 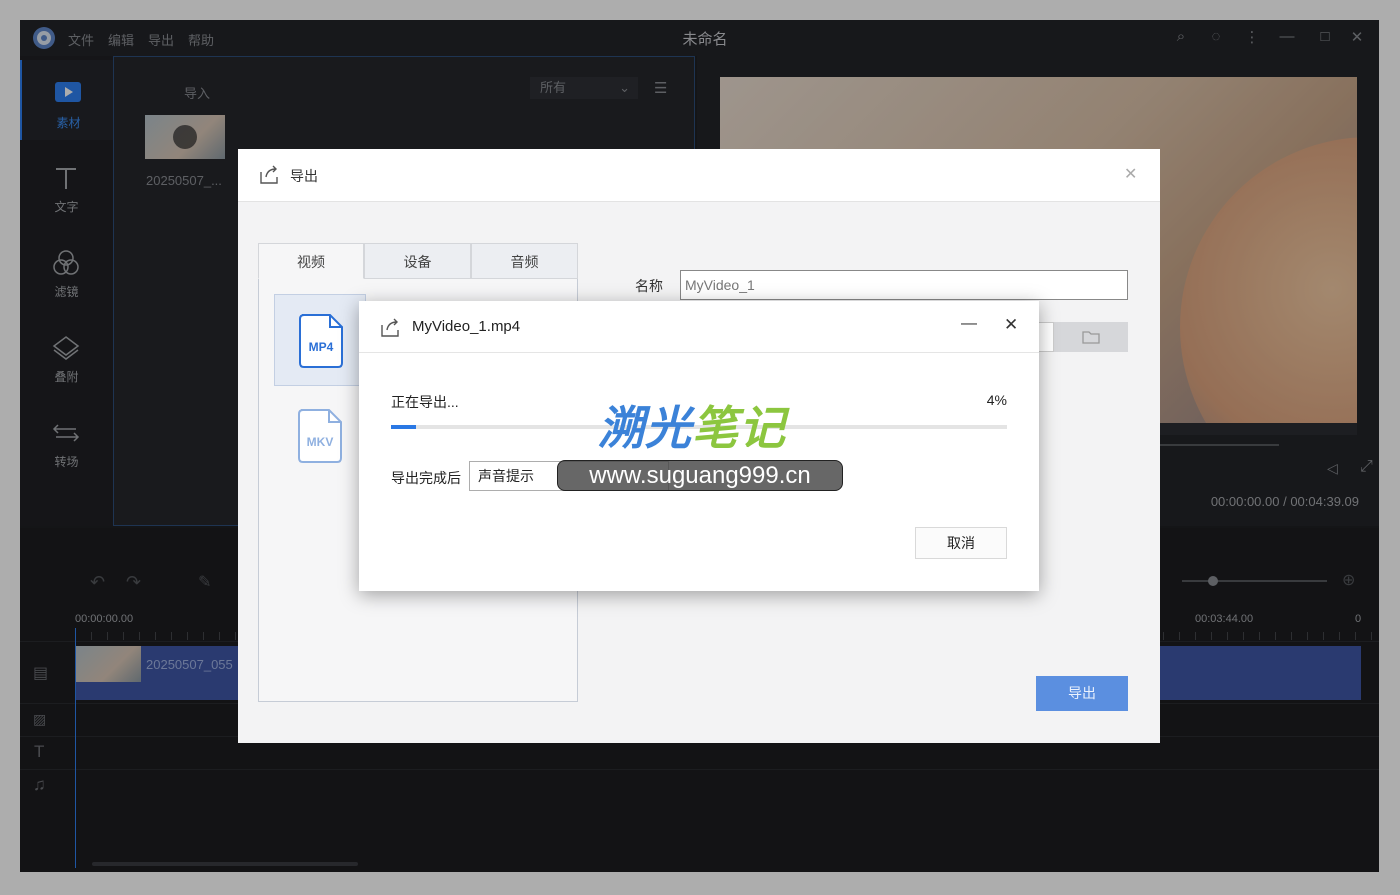 What do you see at coordinates (699, 352) in the screenshot?
I see `divider` at bounding box center [699, 352].